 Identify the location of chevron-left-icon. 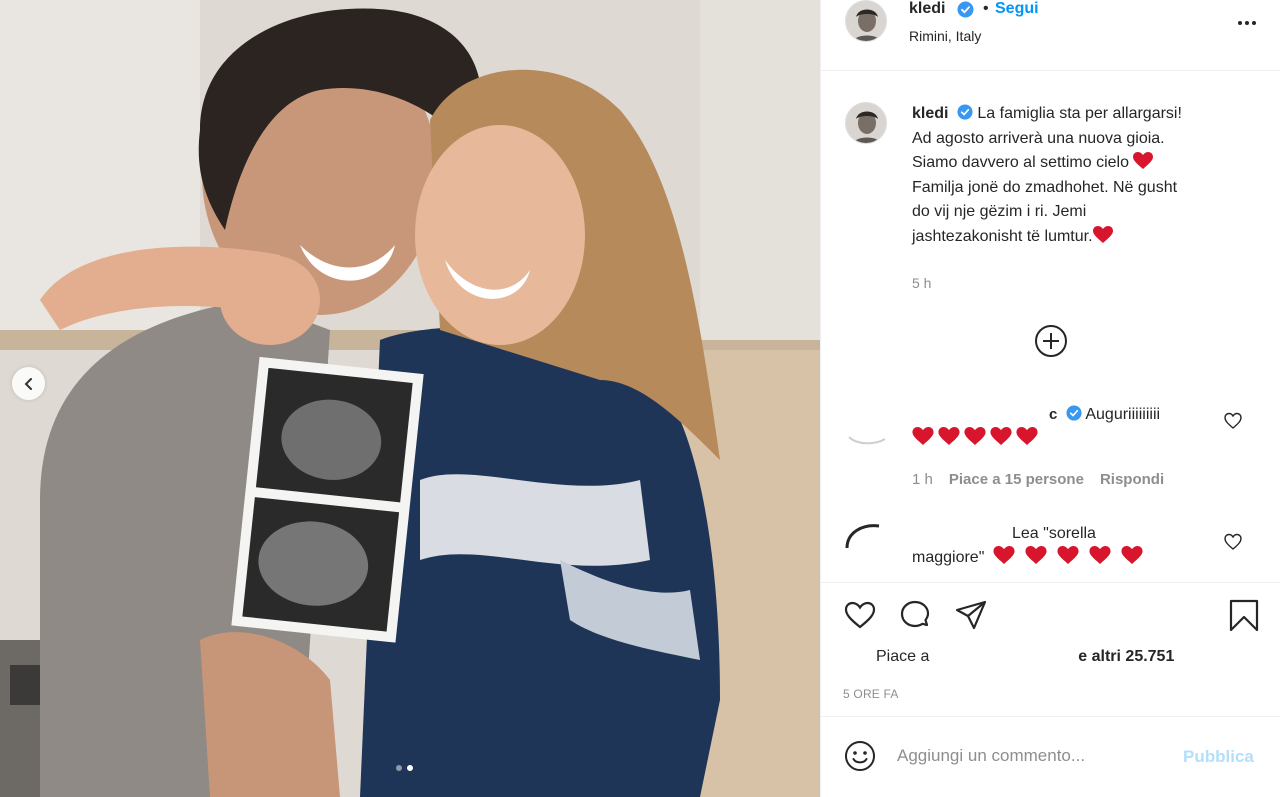
(28, 383).